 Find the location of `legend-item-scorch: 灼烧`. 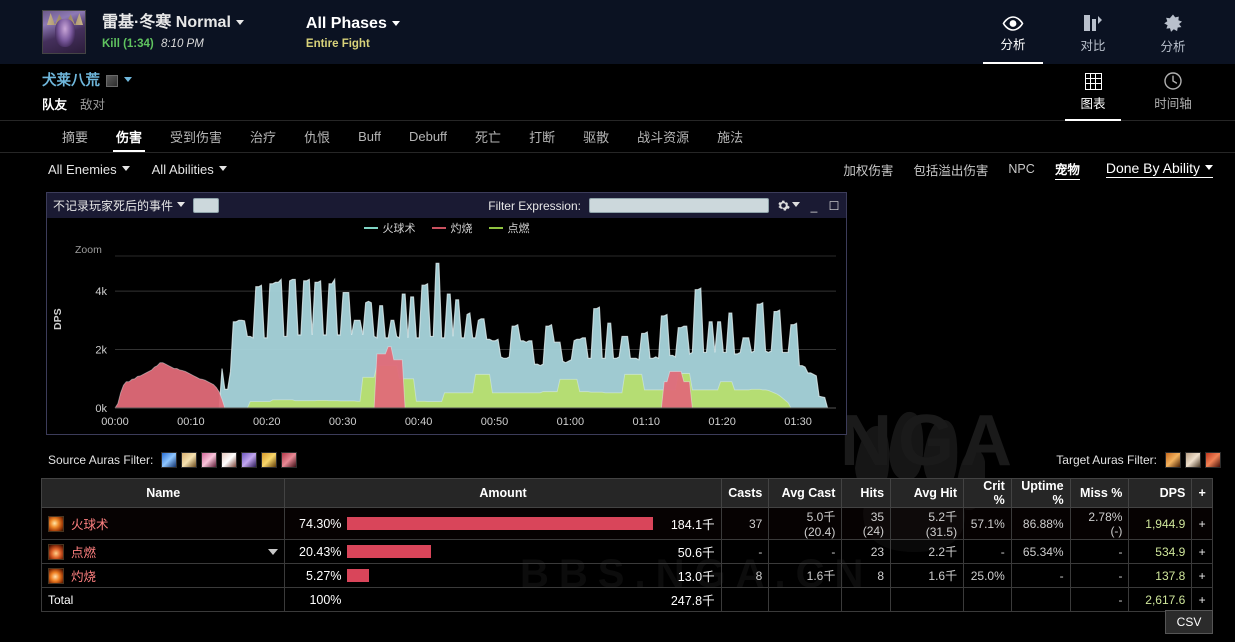

legend-item-scorch: 灼烧 is located at coordinates (452, 228).